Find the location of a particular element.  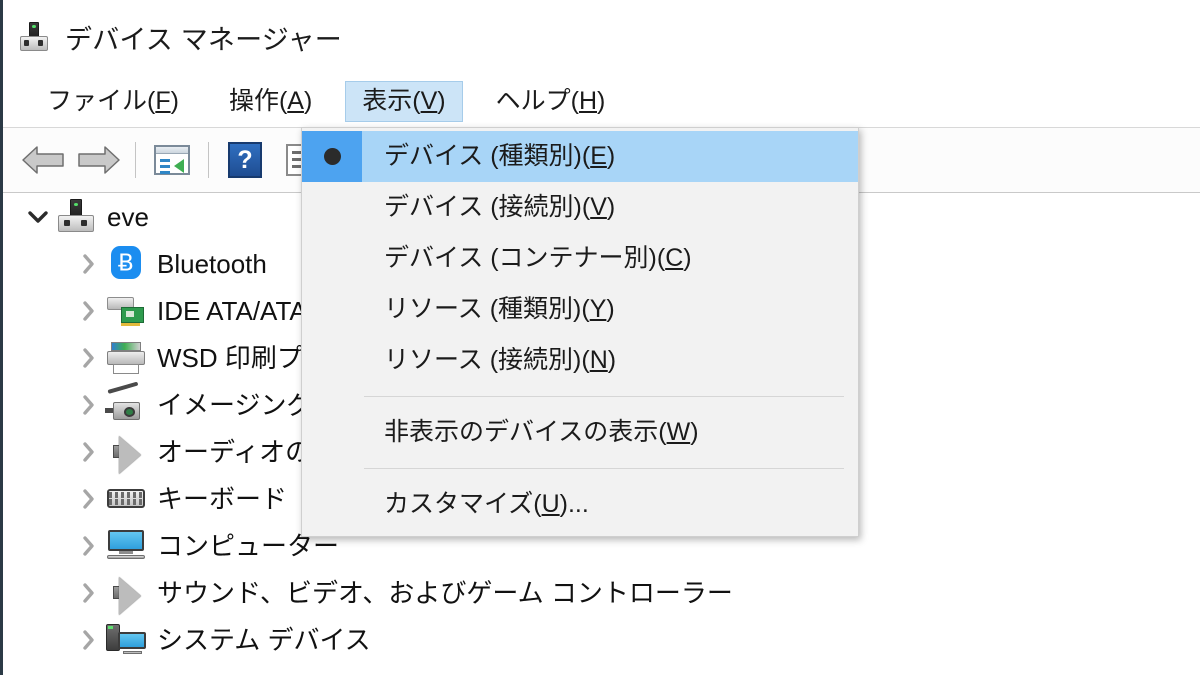

arrow-left-icon is located at coordinates (43, 160).